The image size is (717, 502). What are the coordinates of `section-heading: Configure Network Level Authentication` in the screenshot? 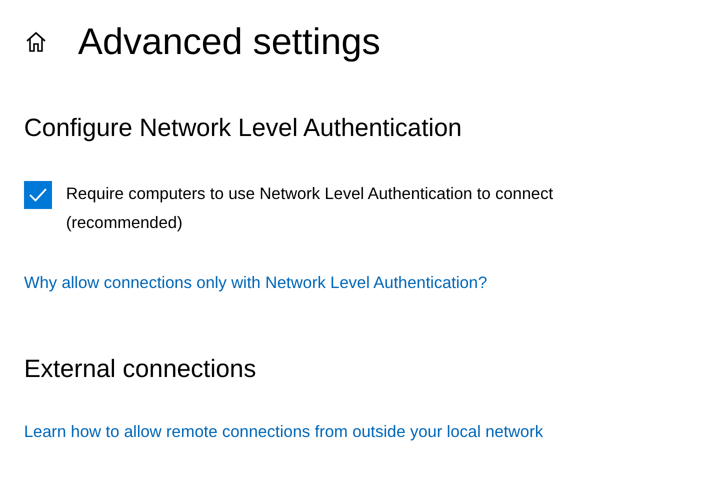 It's located at (243, 128).